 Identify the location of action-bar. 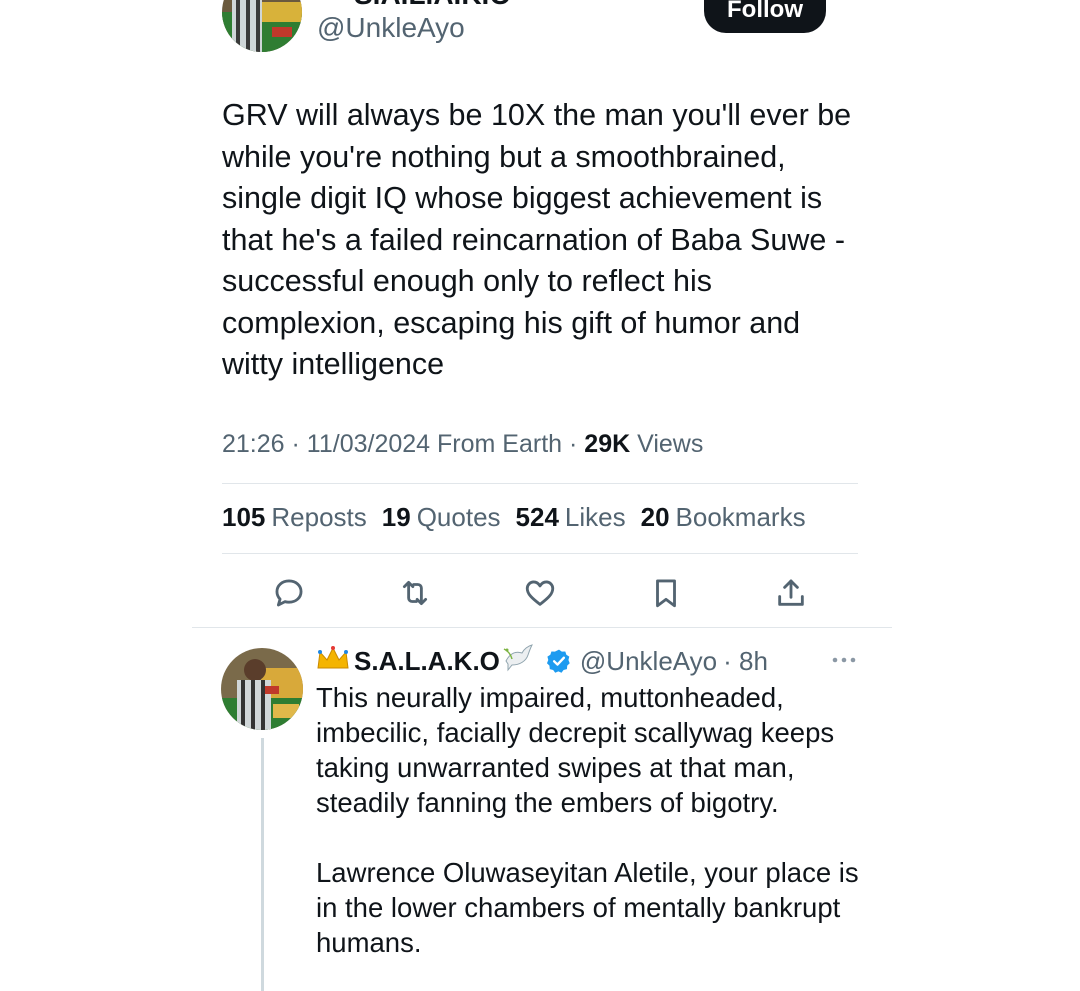
(550, 593).